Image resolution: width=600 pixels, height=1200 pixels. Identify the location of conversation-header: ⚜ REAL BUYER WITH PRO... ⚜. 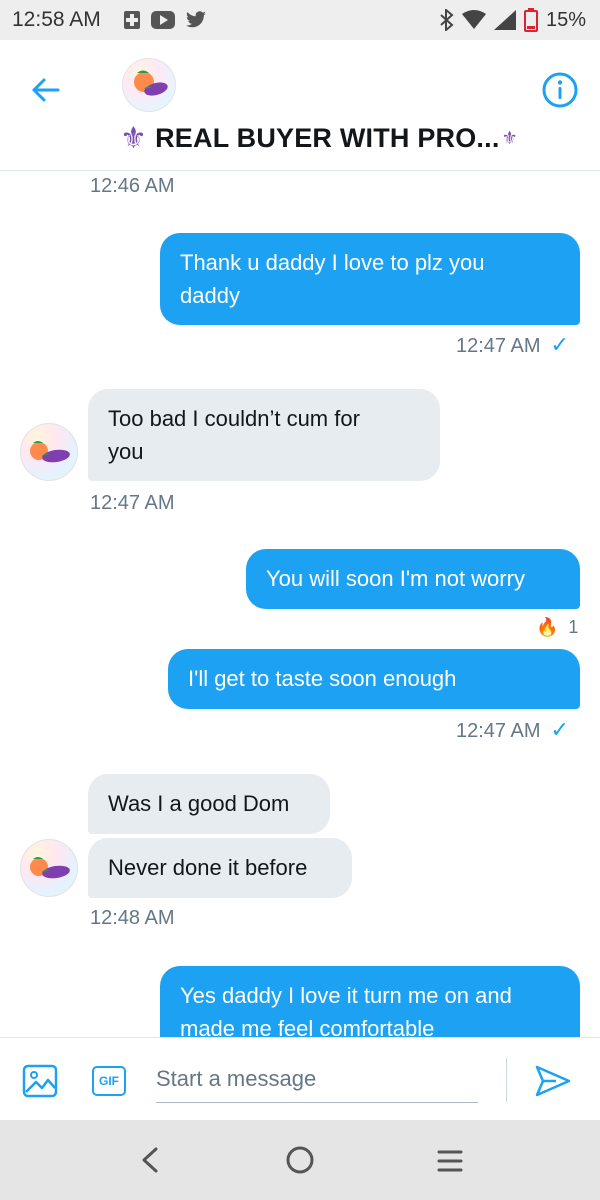
(300, 105).